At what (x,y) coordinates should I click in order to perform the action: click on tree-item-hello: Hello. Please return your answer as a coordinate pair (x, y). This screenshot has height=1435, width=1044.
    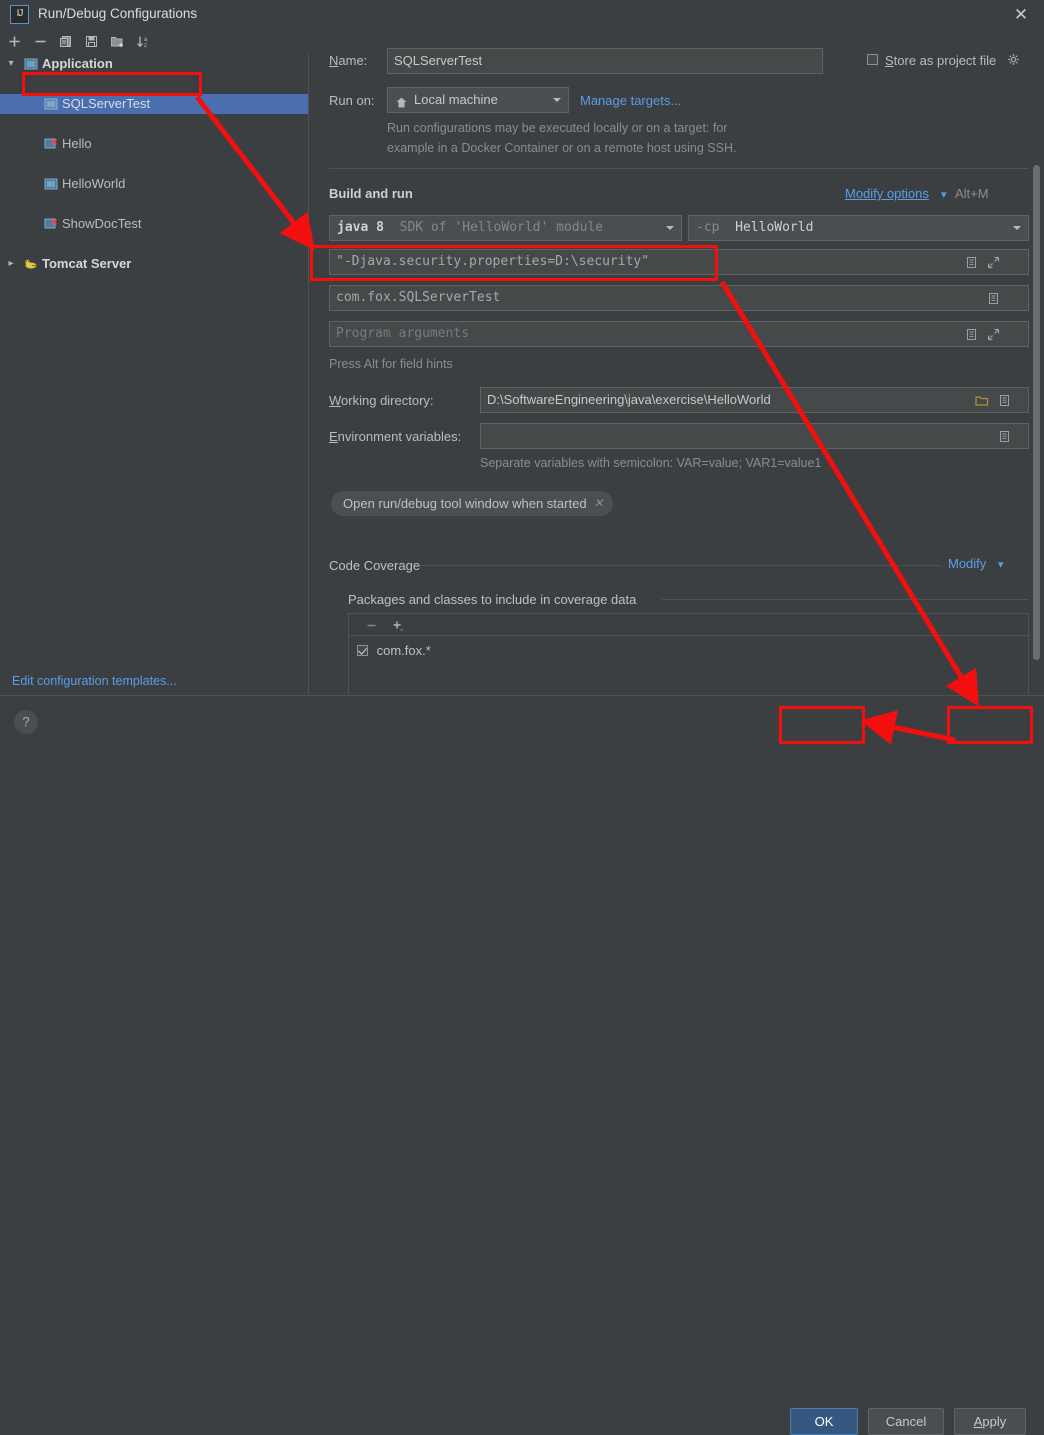
    Looking at the image, I should click on (154, 144).